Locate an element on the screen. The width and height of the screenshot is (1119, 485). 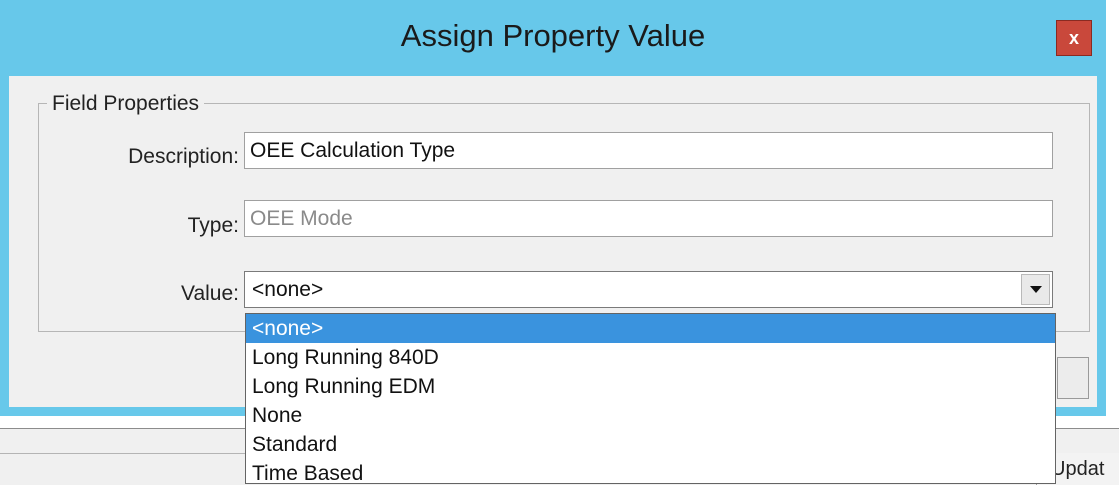
close-button: x is located at coordinates (1074, 38).